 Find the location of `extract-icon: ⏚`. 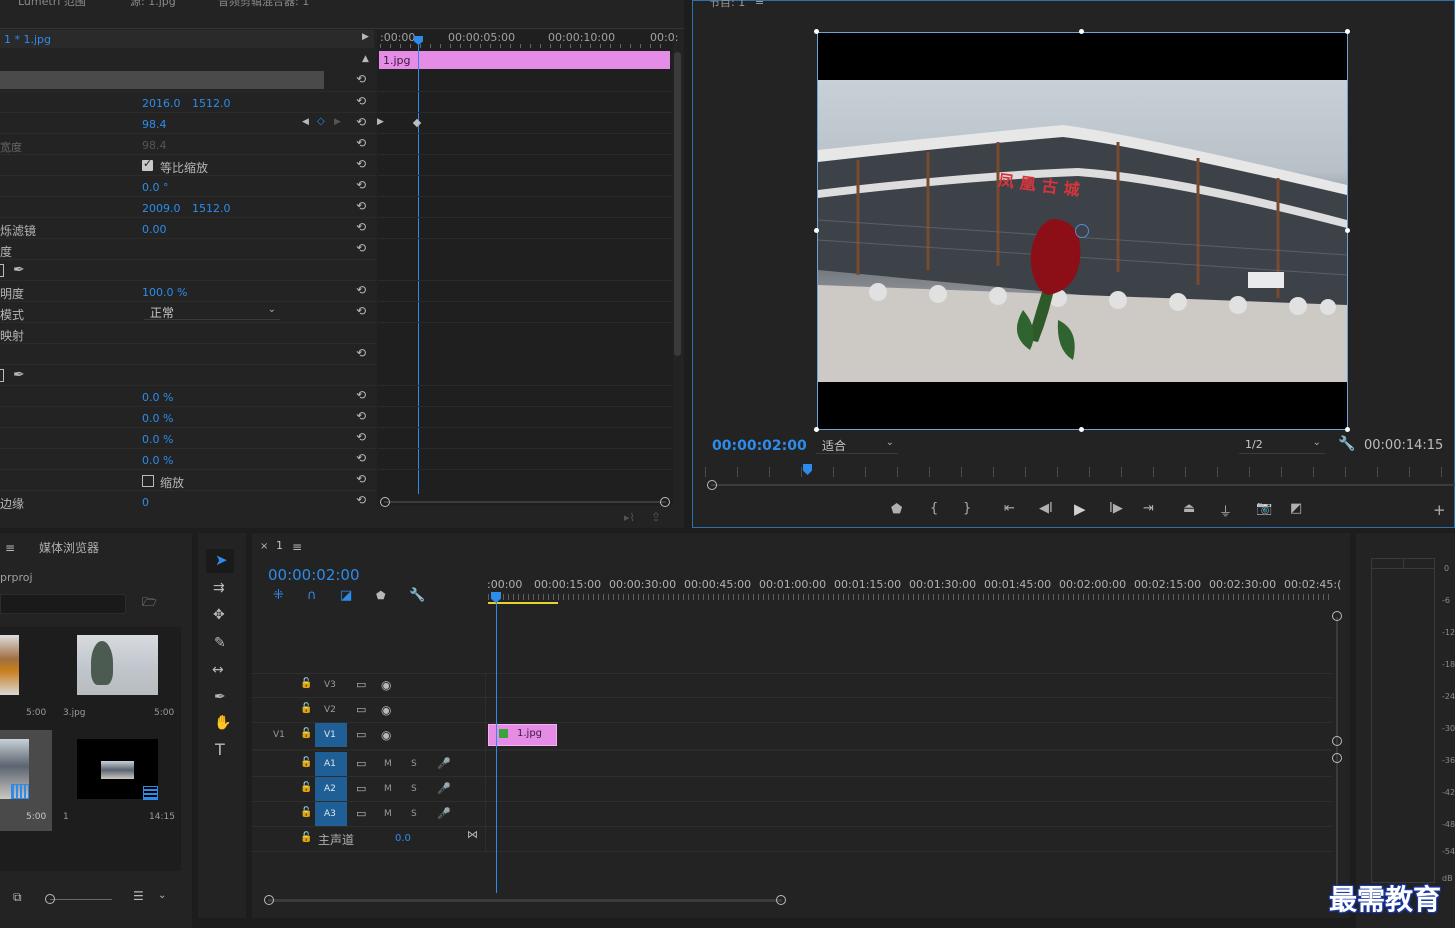

extract-icon: ⏚ is located at coordinates (1225, 510).